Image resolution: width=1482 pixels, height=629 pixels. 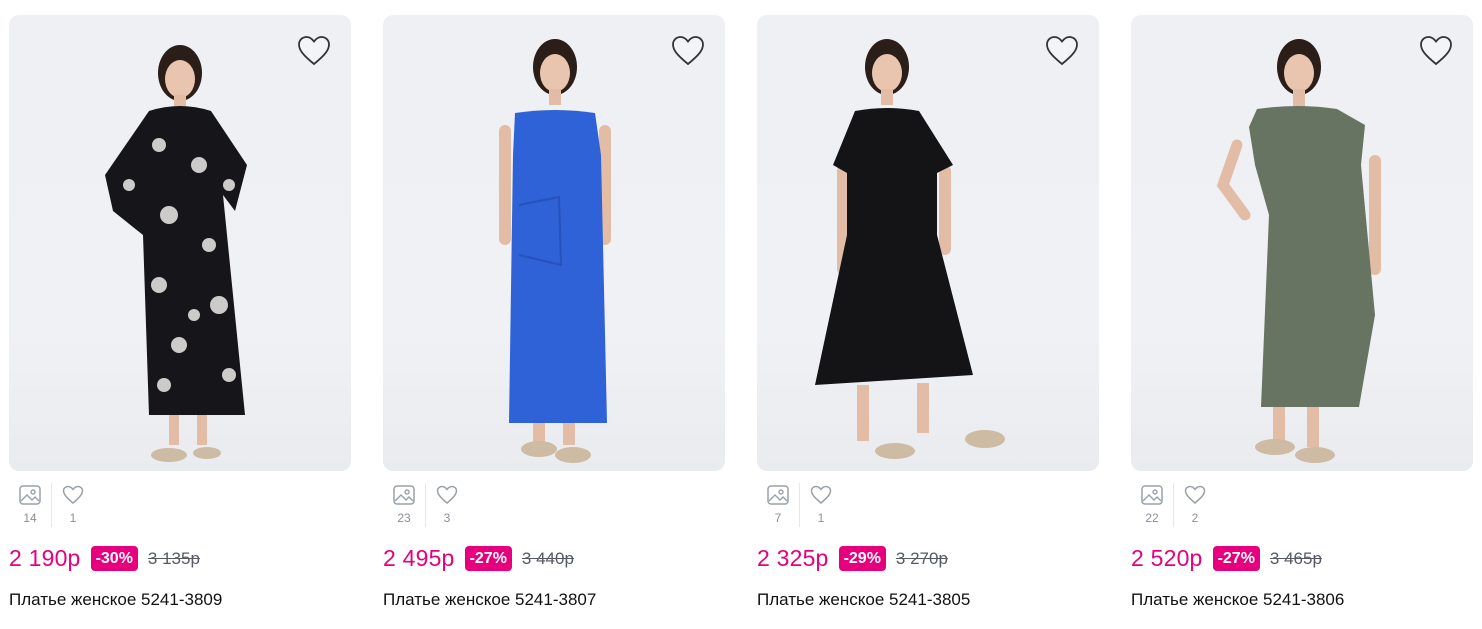 I want to click on old-price: 3 135р, so click(x=173, y=558).